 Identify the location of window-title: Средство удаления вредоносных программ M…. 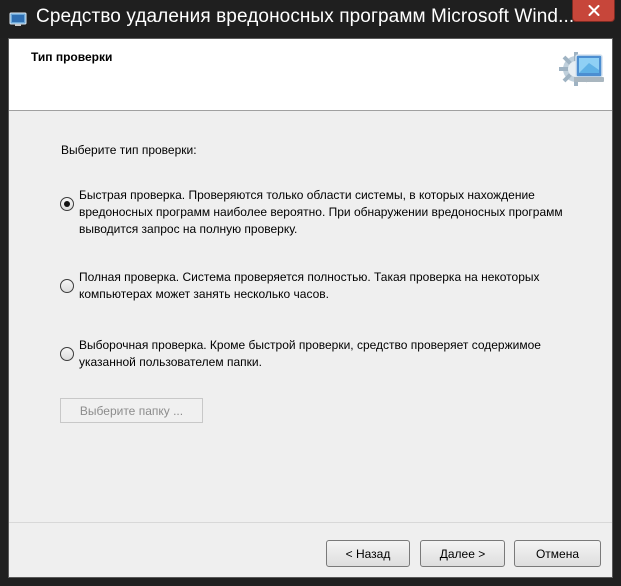
(305, 16).